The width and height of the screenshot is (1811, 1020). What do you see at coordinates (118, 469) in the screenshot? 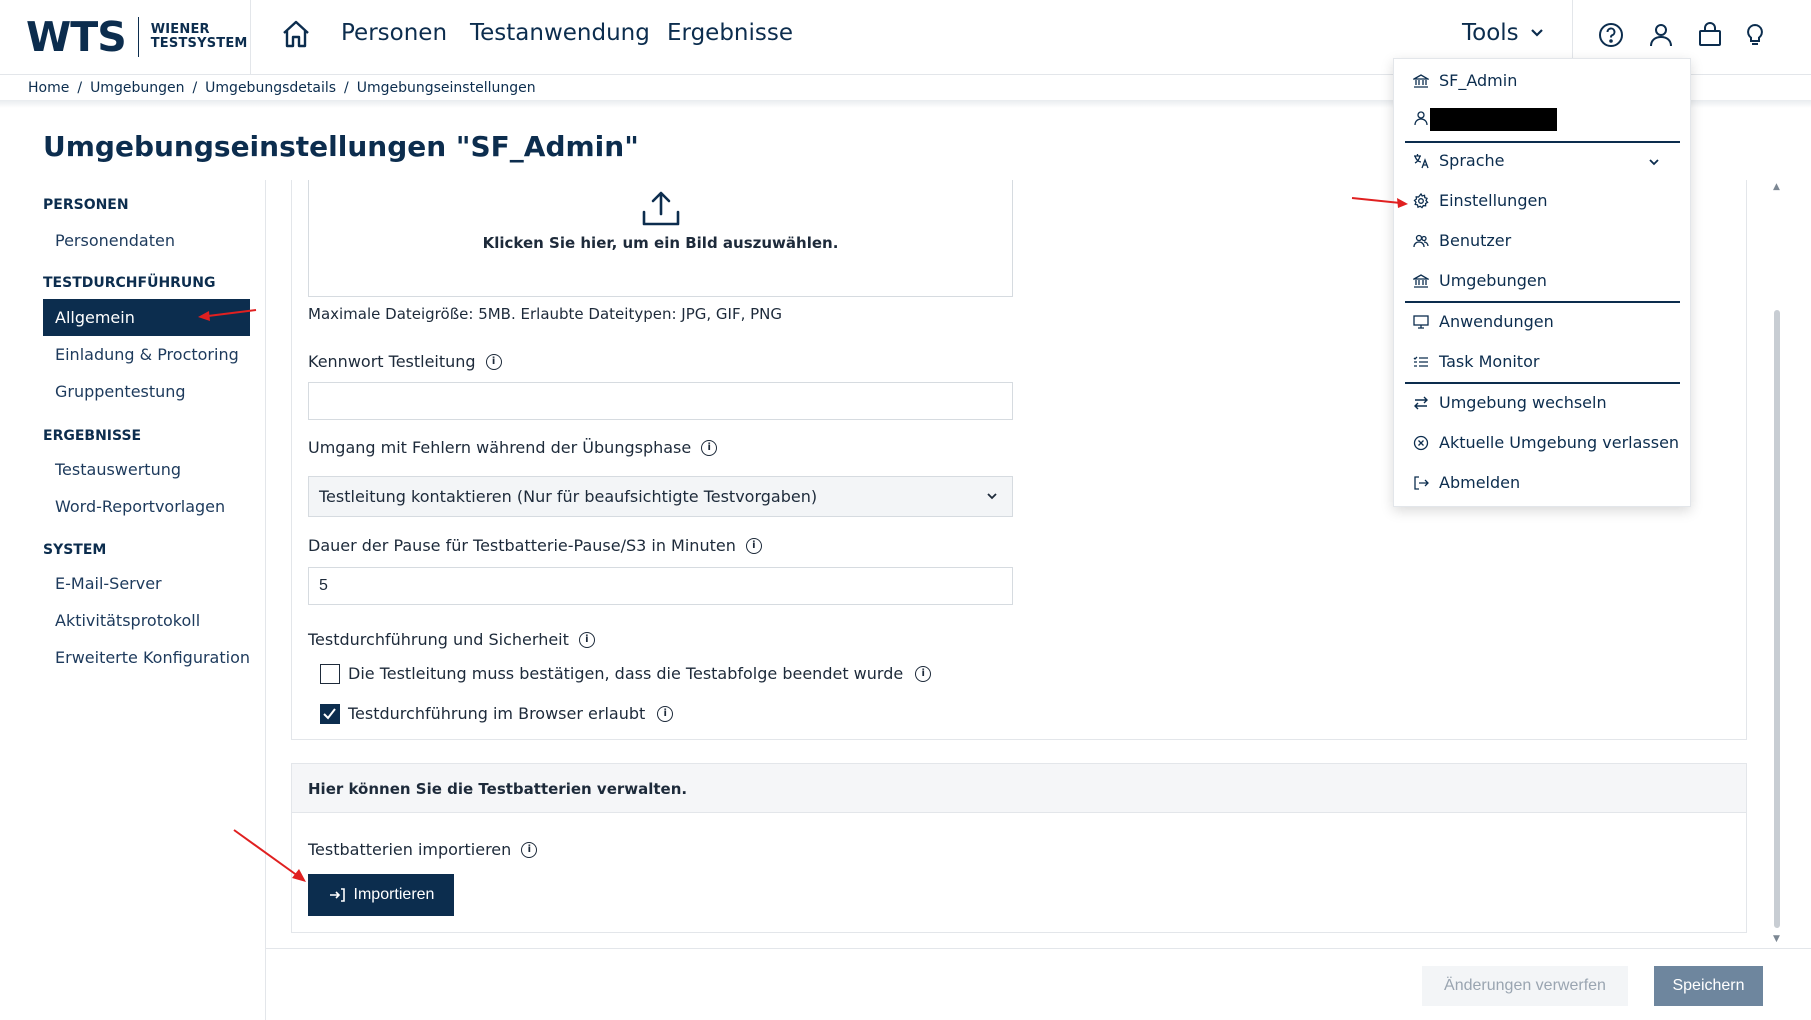
I see `sidebar-item-testauswertung: Testauswertung` at bounding box center [118, 469].